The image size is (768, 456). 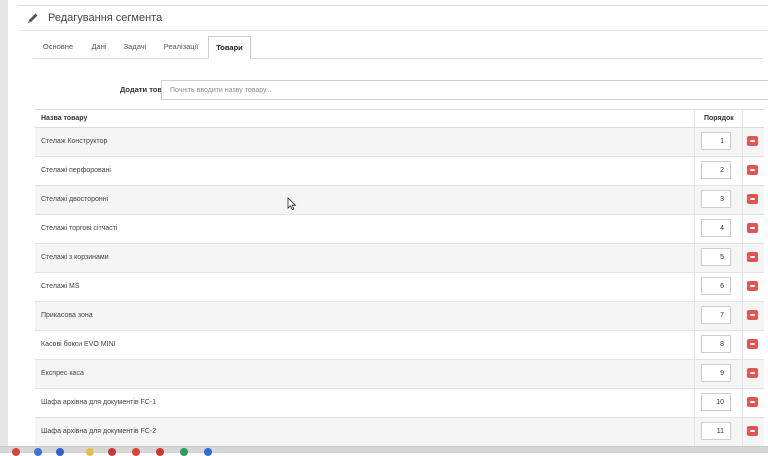 I want to click on product-name: Стелажі двосторонні, so click(x=75, y=199).